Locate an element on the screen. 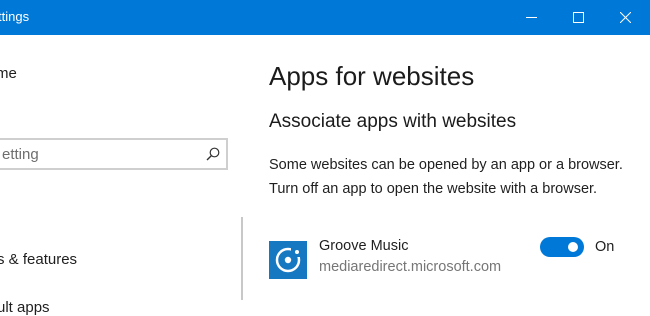 The image size is (650, 316). app-toggle-switch is located at coordinates (562, 247).